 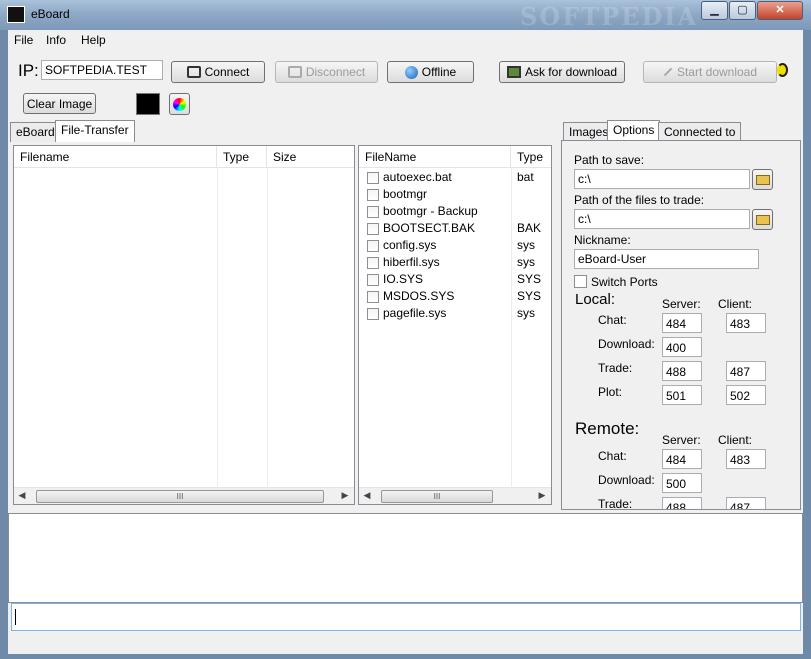 What do you see at coordinates (411, 262) in the screenshot?
I see `file-name: hiberfil.sys` at bounding box center [411, 262].